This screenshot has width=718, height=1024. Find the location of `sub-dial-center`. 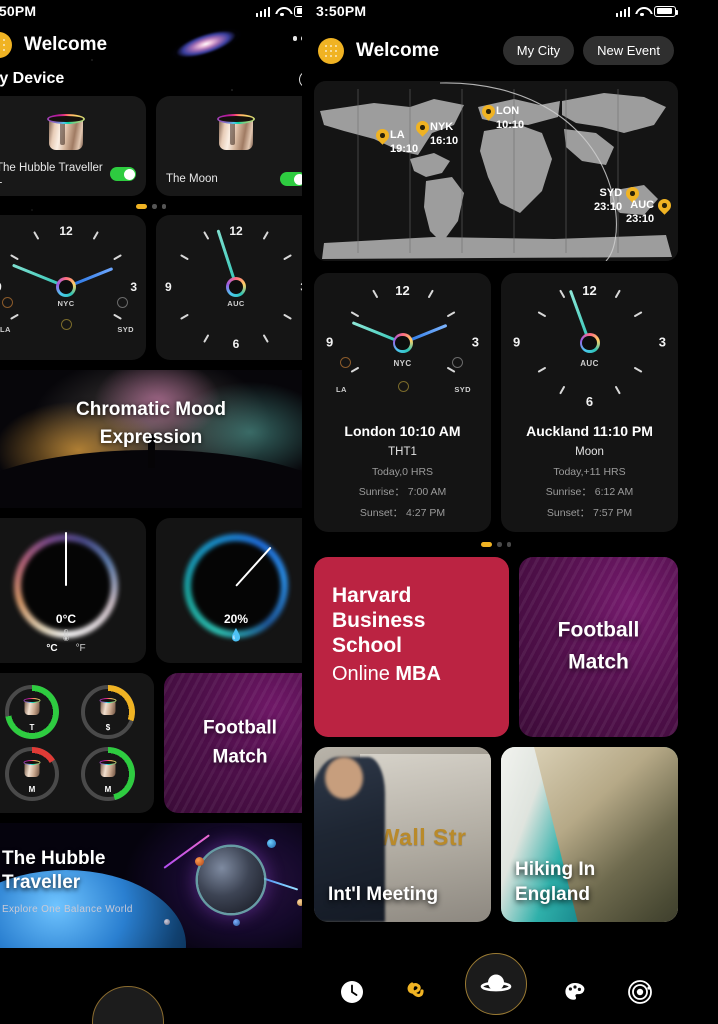

sub-dial-center is located at coordinates (403, 386).